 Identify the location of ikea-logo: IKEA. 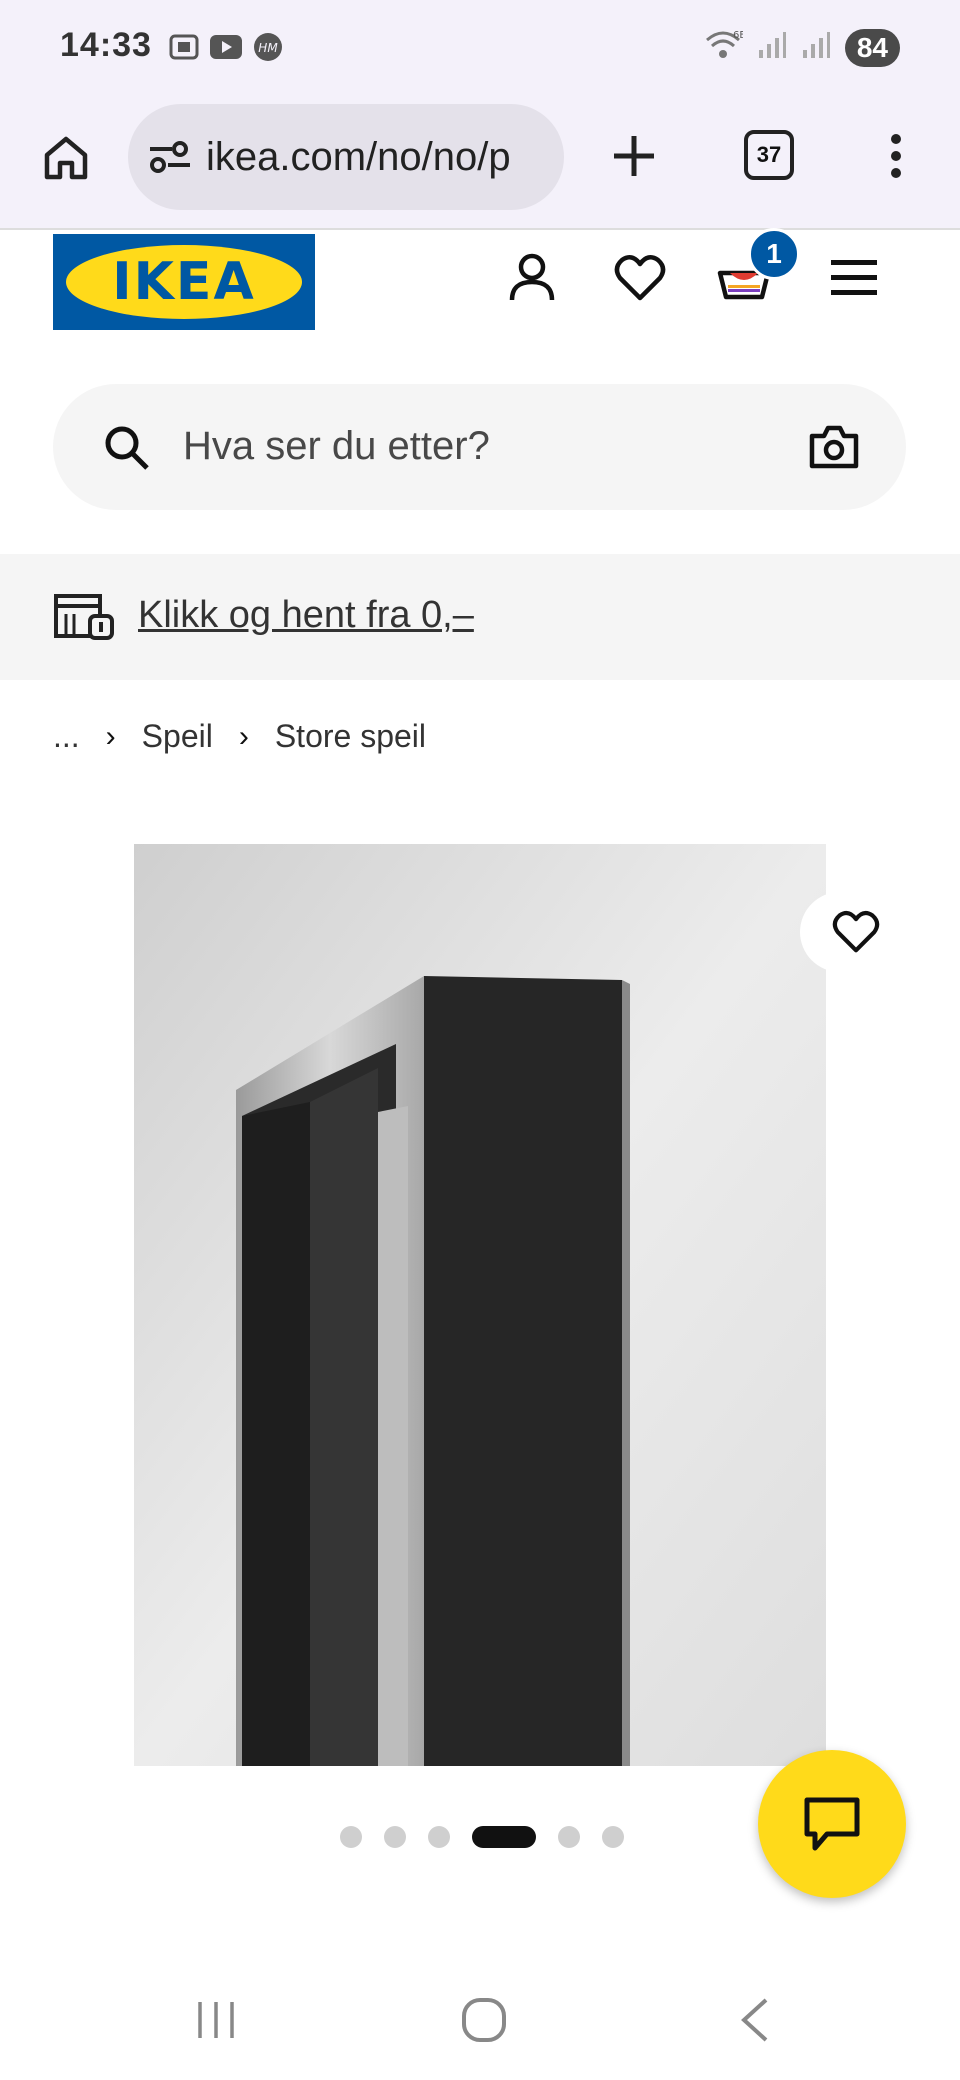
(184, 282).